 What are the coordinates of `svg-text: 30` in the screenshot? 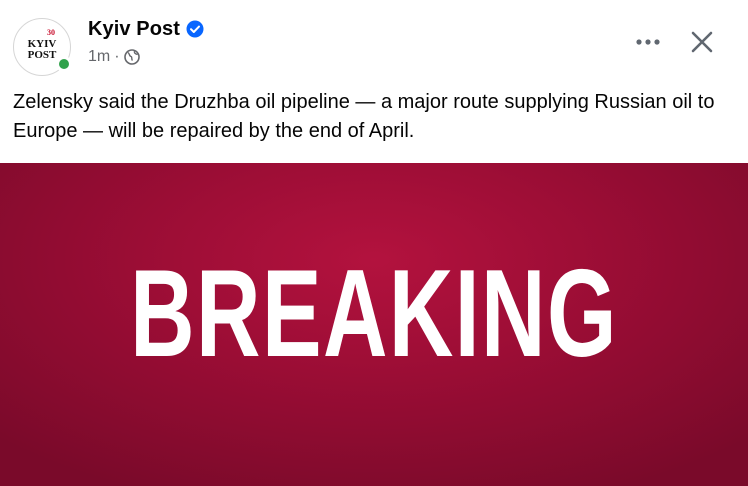 It's located at (51, 32).